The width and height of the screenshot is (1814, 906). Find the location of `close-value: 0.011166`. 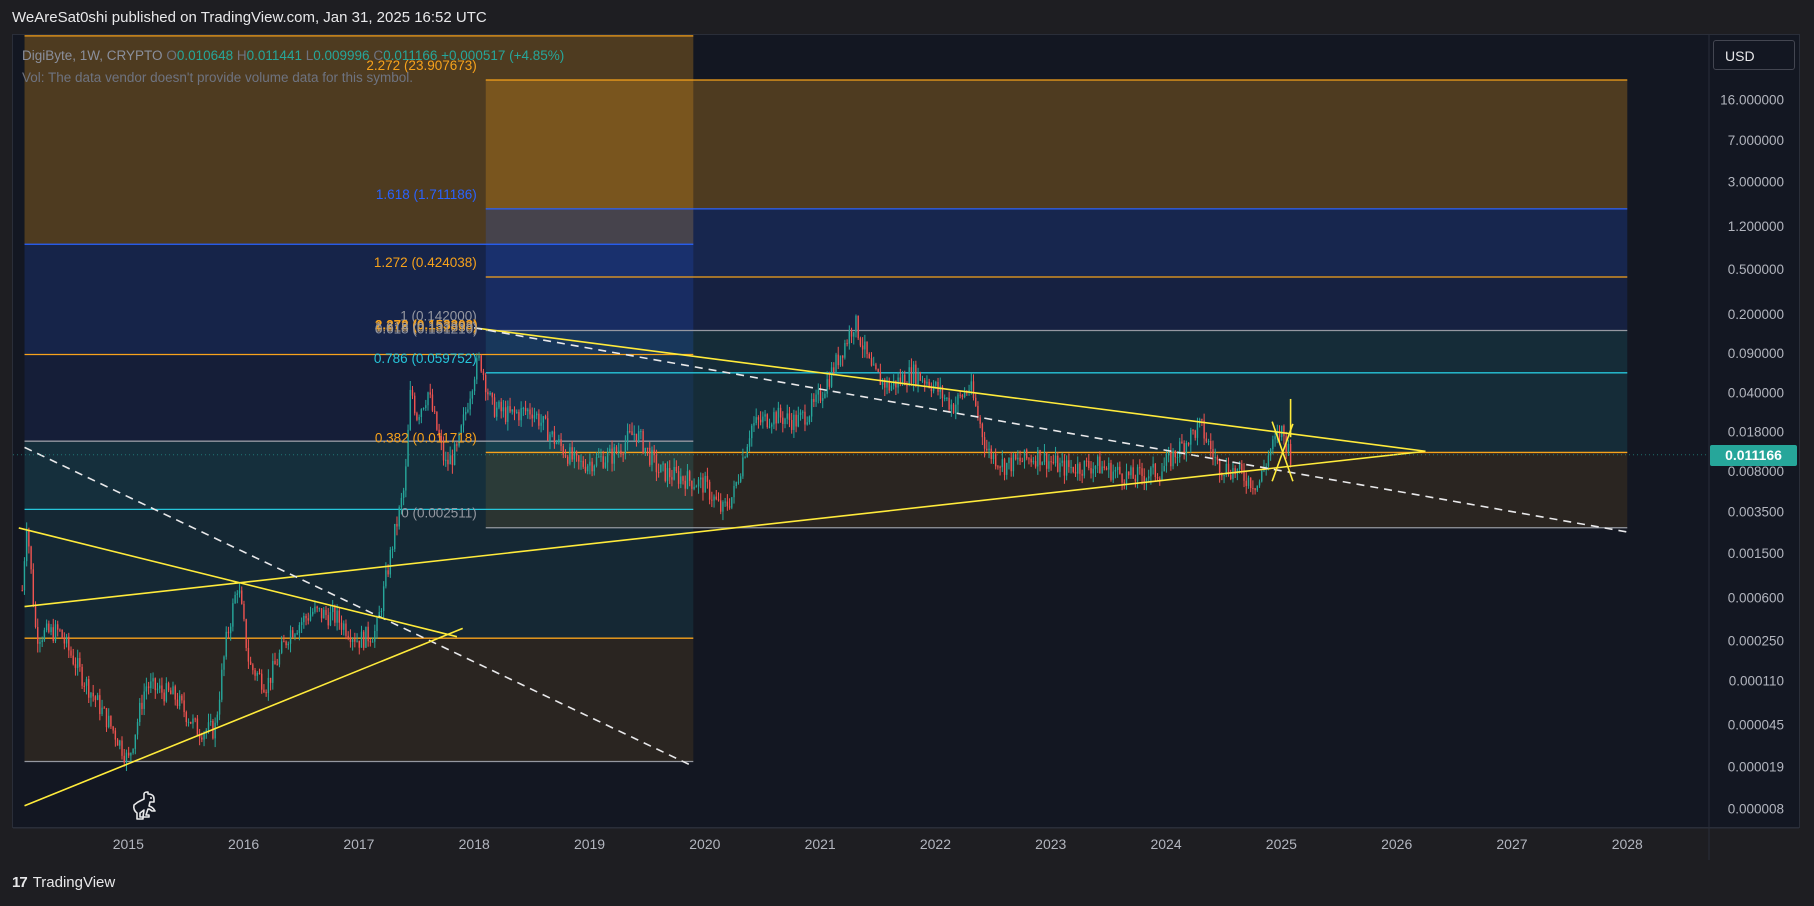

close-value: 0.011166 is located at coordinates (410, 55).